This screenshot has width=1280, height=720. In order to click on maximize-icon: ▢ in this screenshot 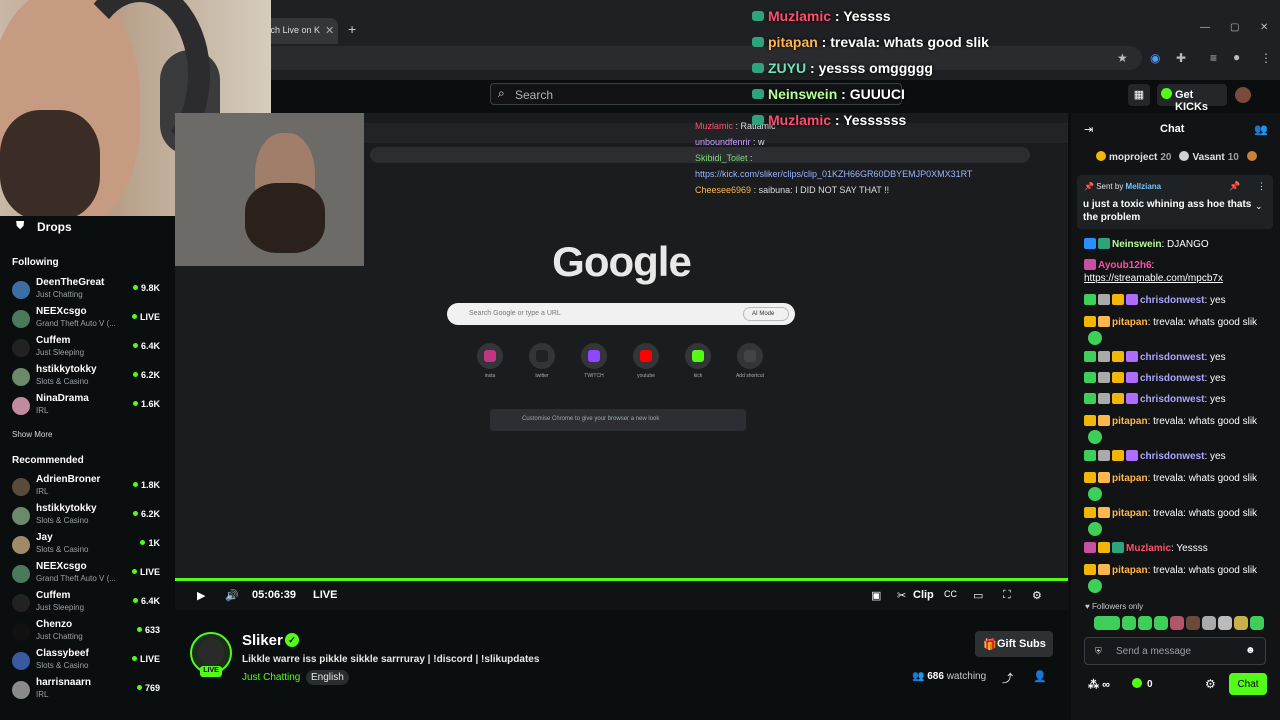, I will do `click(1234, 27)`.